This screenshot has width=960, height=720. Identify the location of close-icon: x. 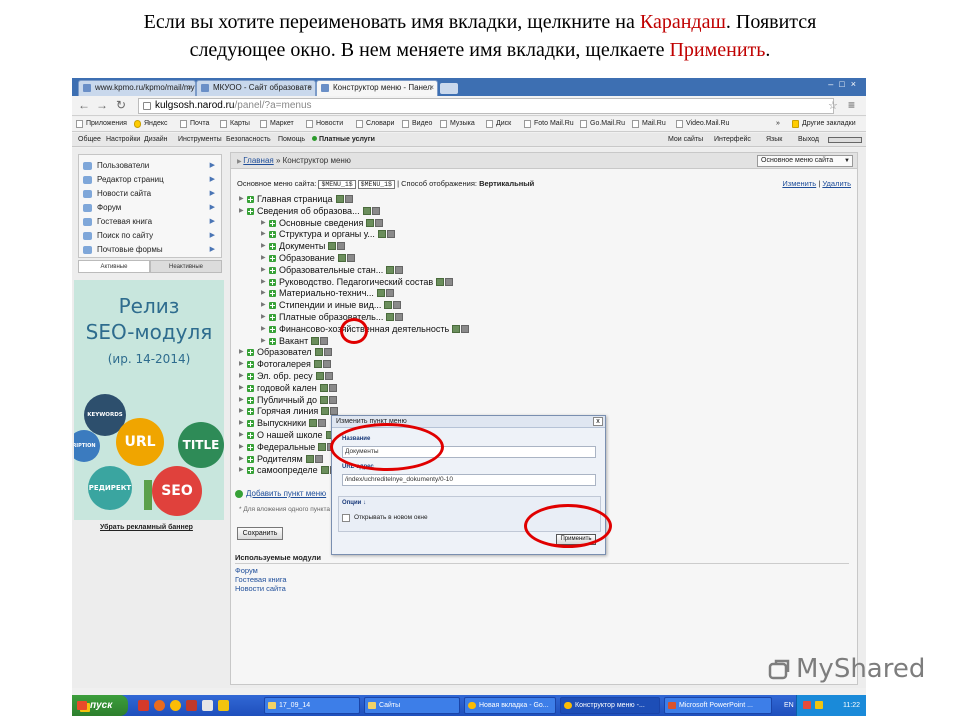
(598, 421).